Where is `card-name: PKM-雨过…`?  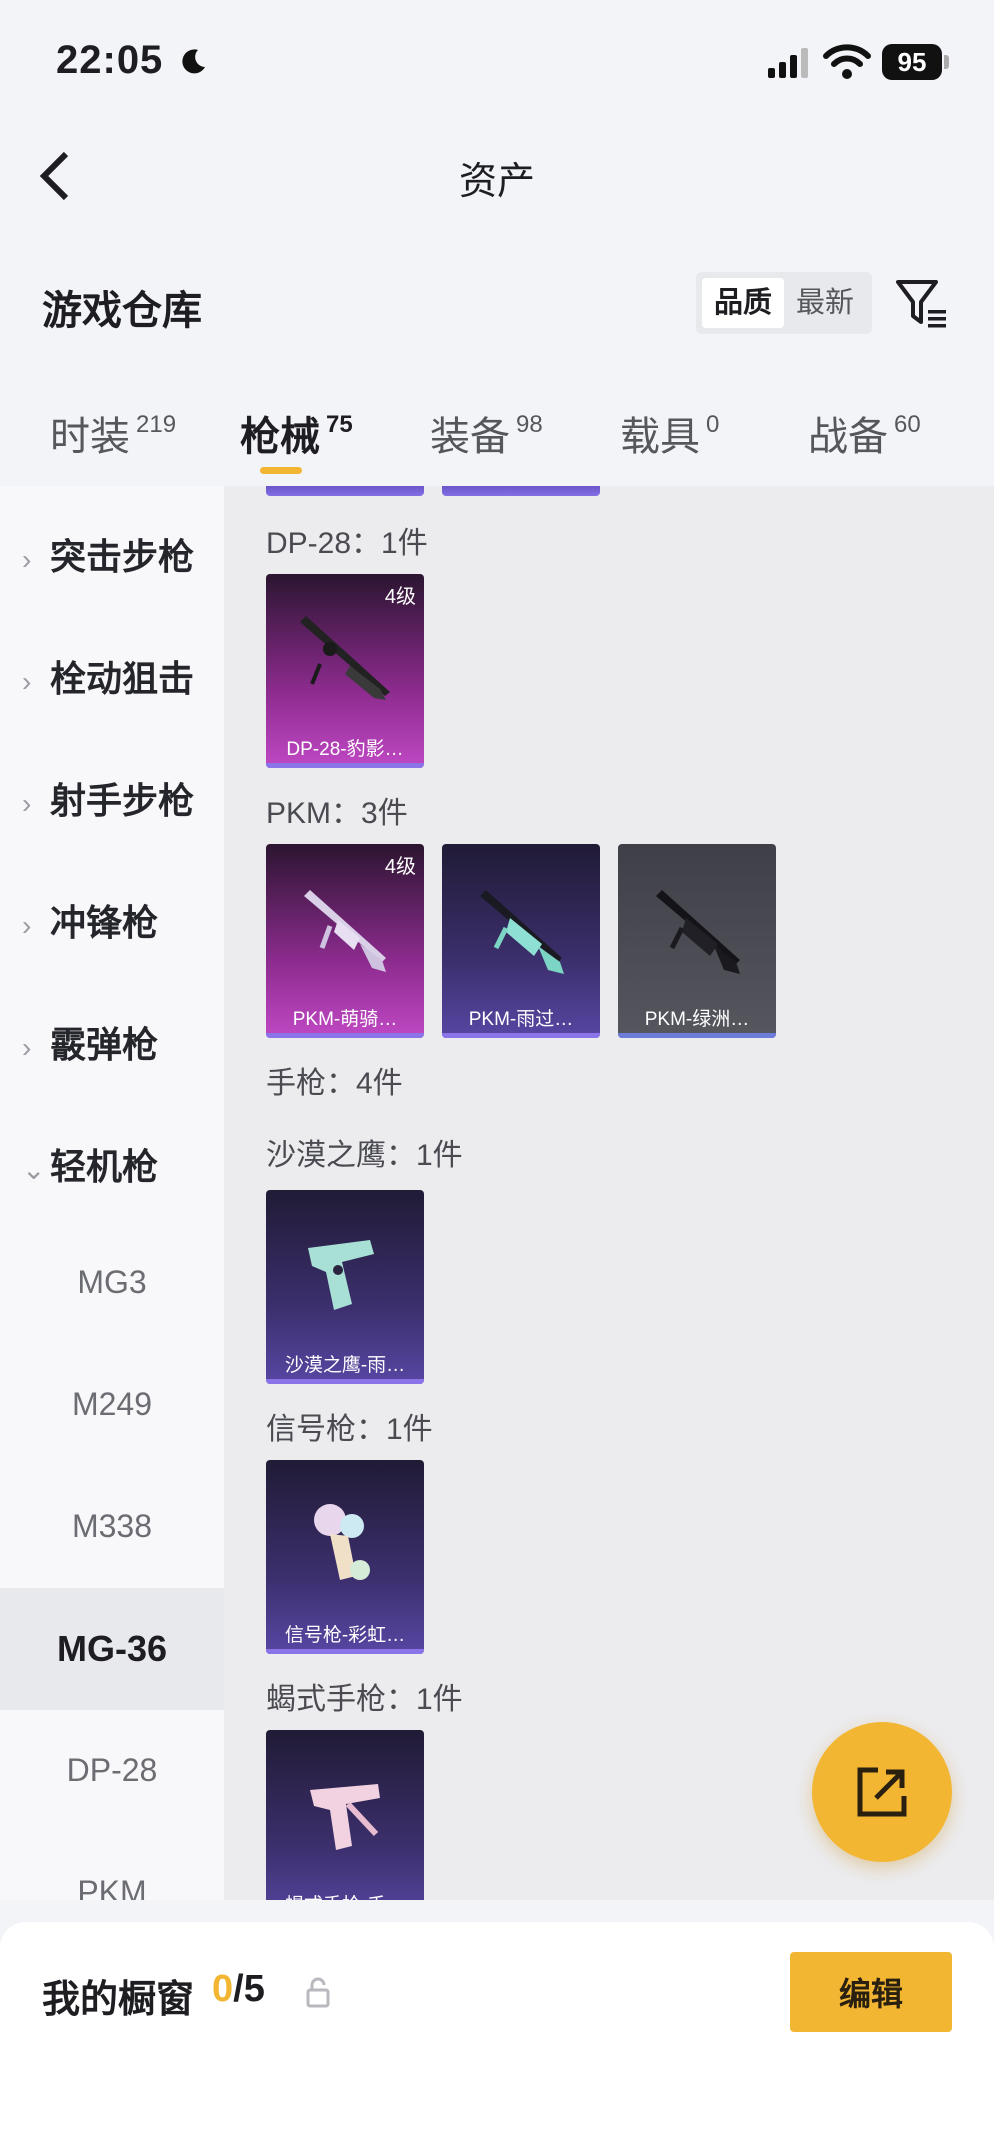
card-name: PKM-雨过… is located at coordinates (521, 1019).